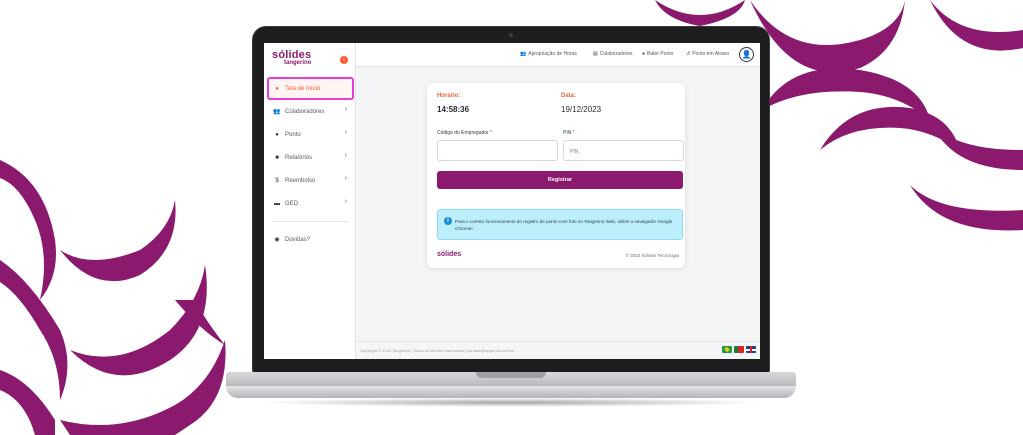  Describe the element at coordinates (293, 134) in the screenshot. I see `sidebar-item-label: Ponto` at that location.